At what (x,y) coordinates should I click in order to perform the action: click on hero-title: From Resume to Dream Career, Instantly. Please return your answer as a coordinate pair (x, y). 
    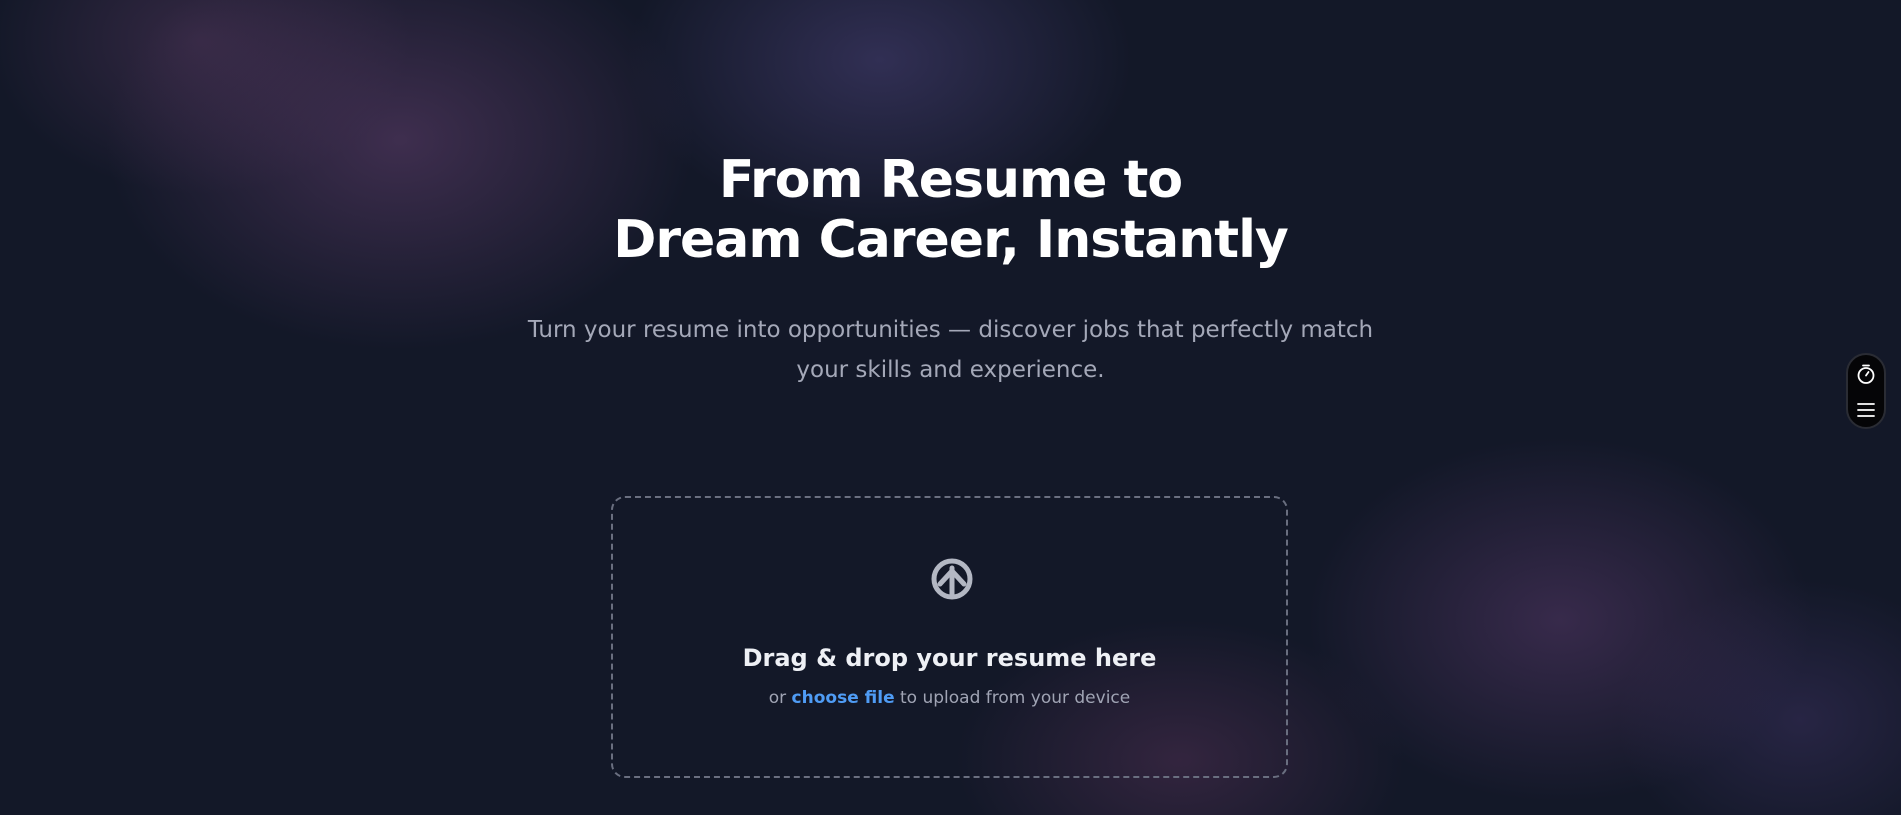
    Looking at the image, I should click on (950, 210).